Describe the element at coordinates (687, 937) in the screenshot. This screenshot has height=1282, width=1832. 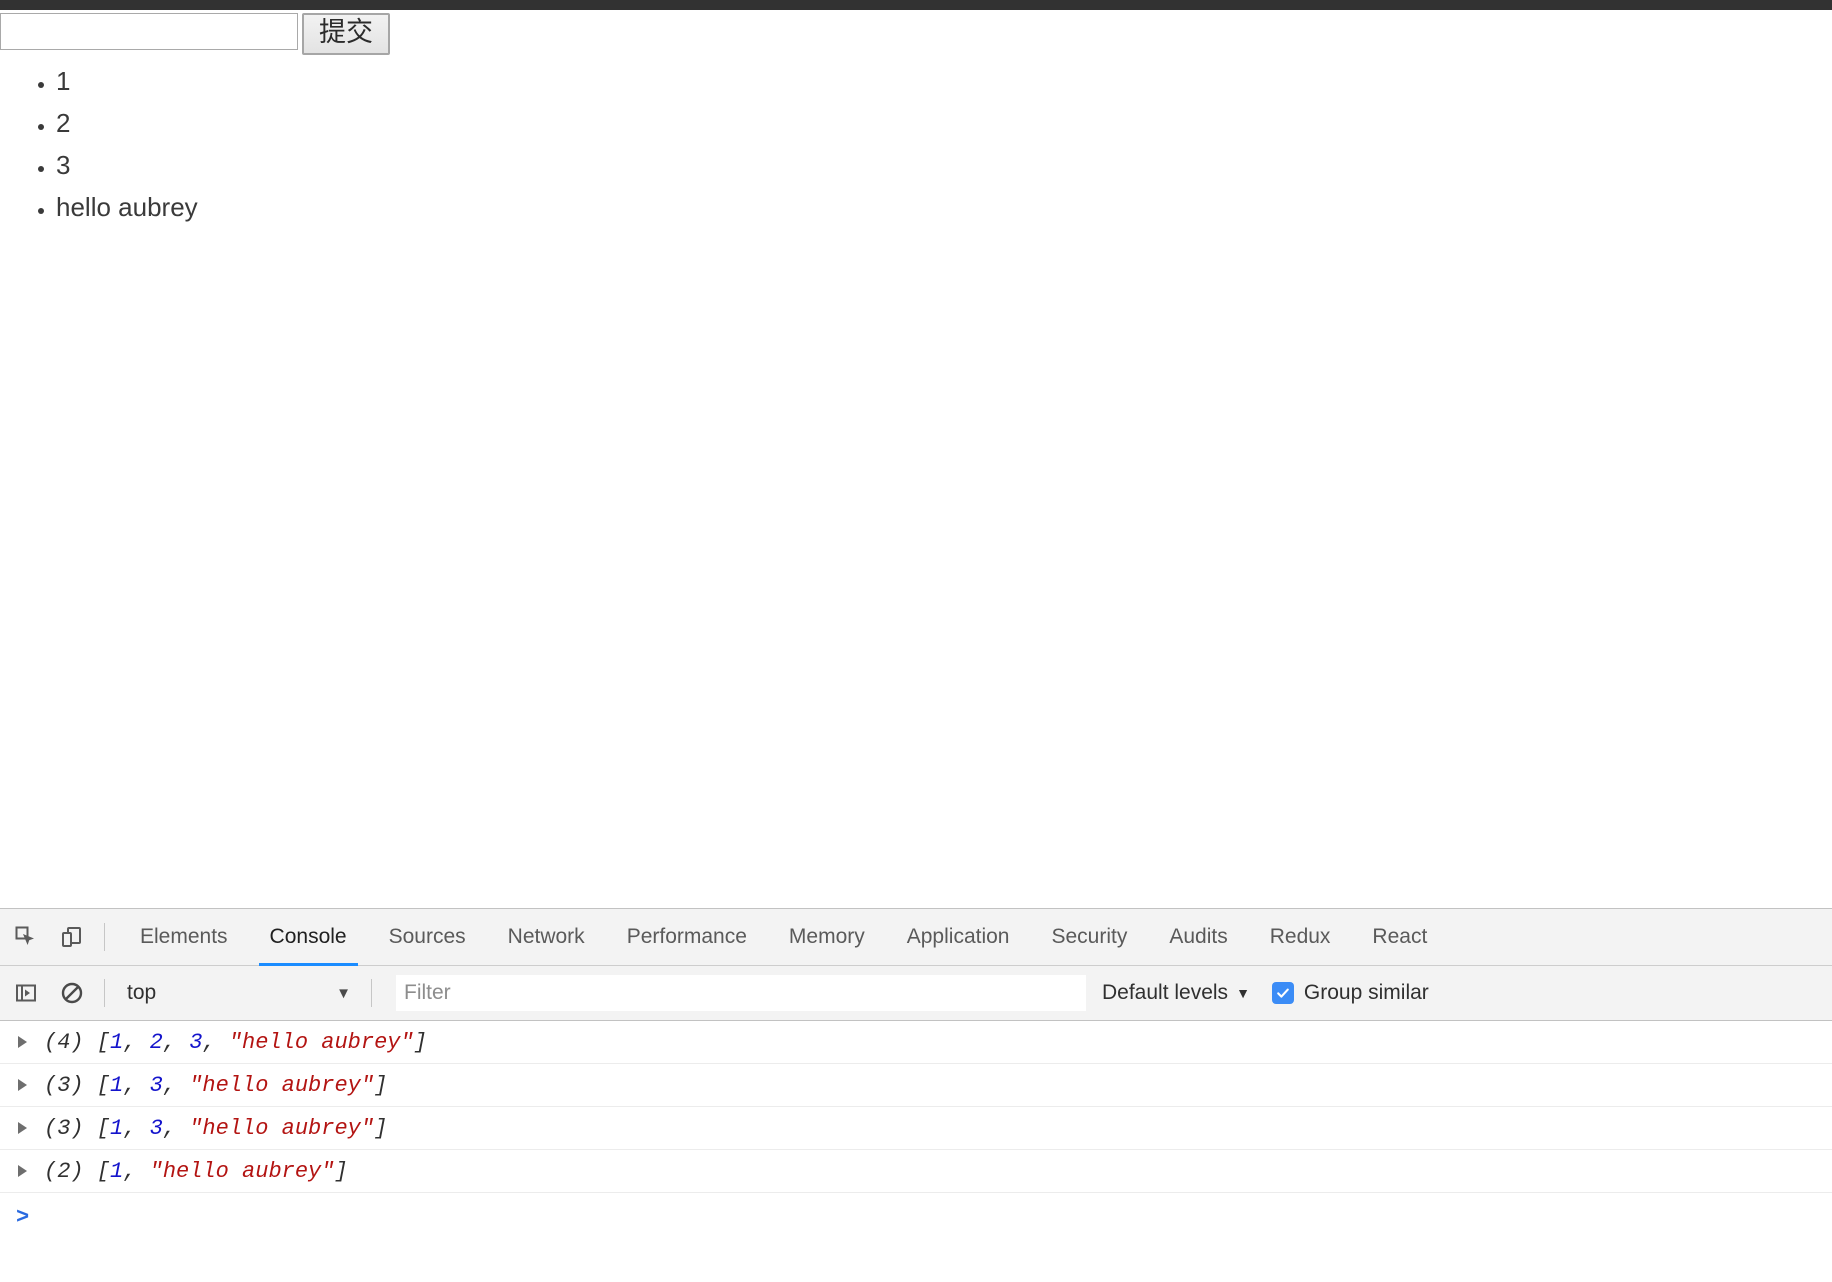
I see `tab-performance: Performance` at that location.